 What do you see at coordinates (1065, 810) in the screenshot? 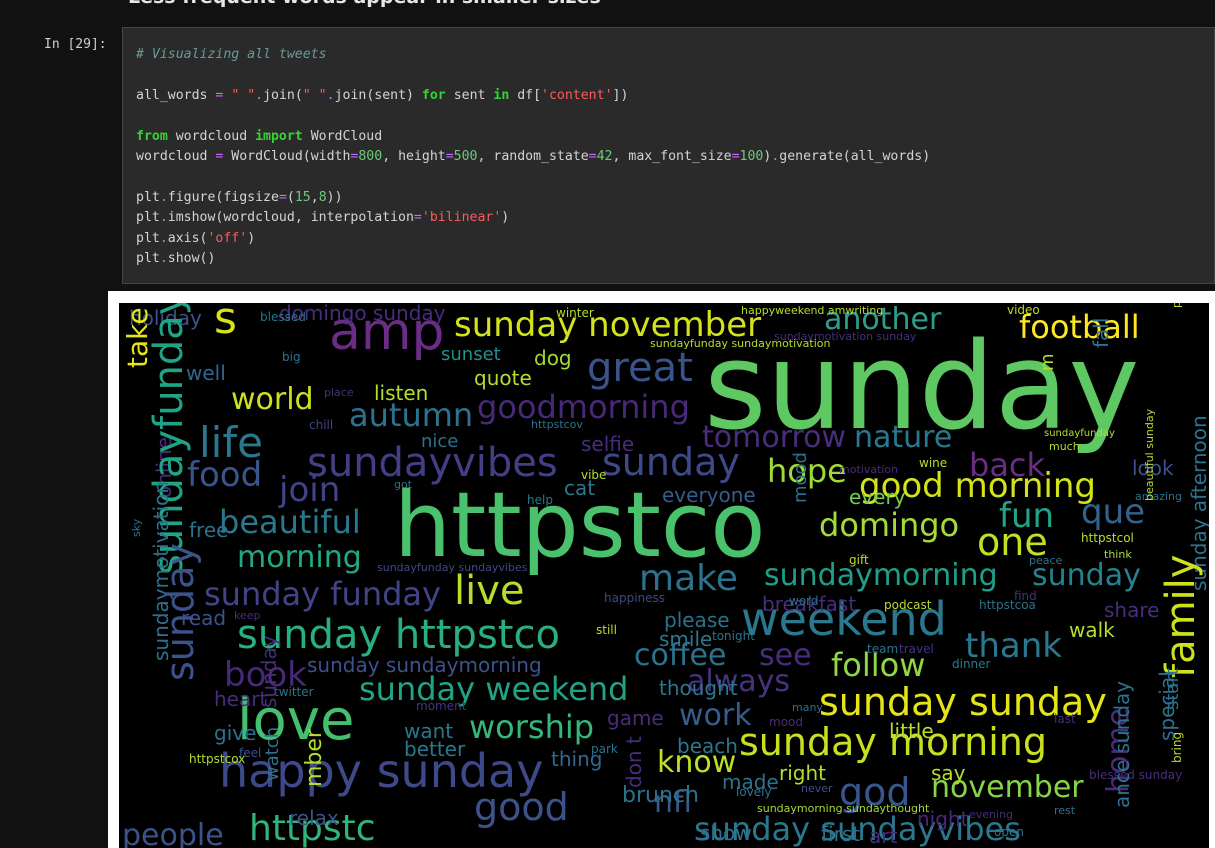
I see `wordcloud-word: rest` at bounding box center [1065, 810].